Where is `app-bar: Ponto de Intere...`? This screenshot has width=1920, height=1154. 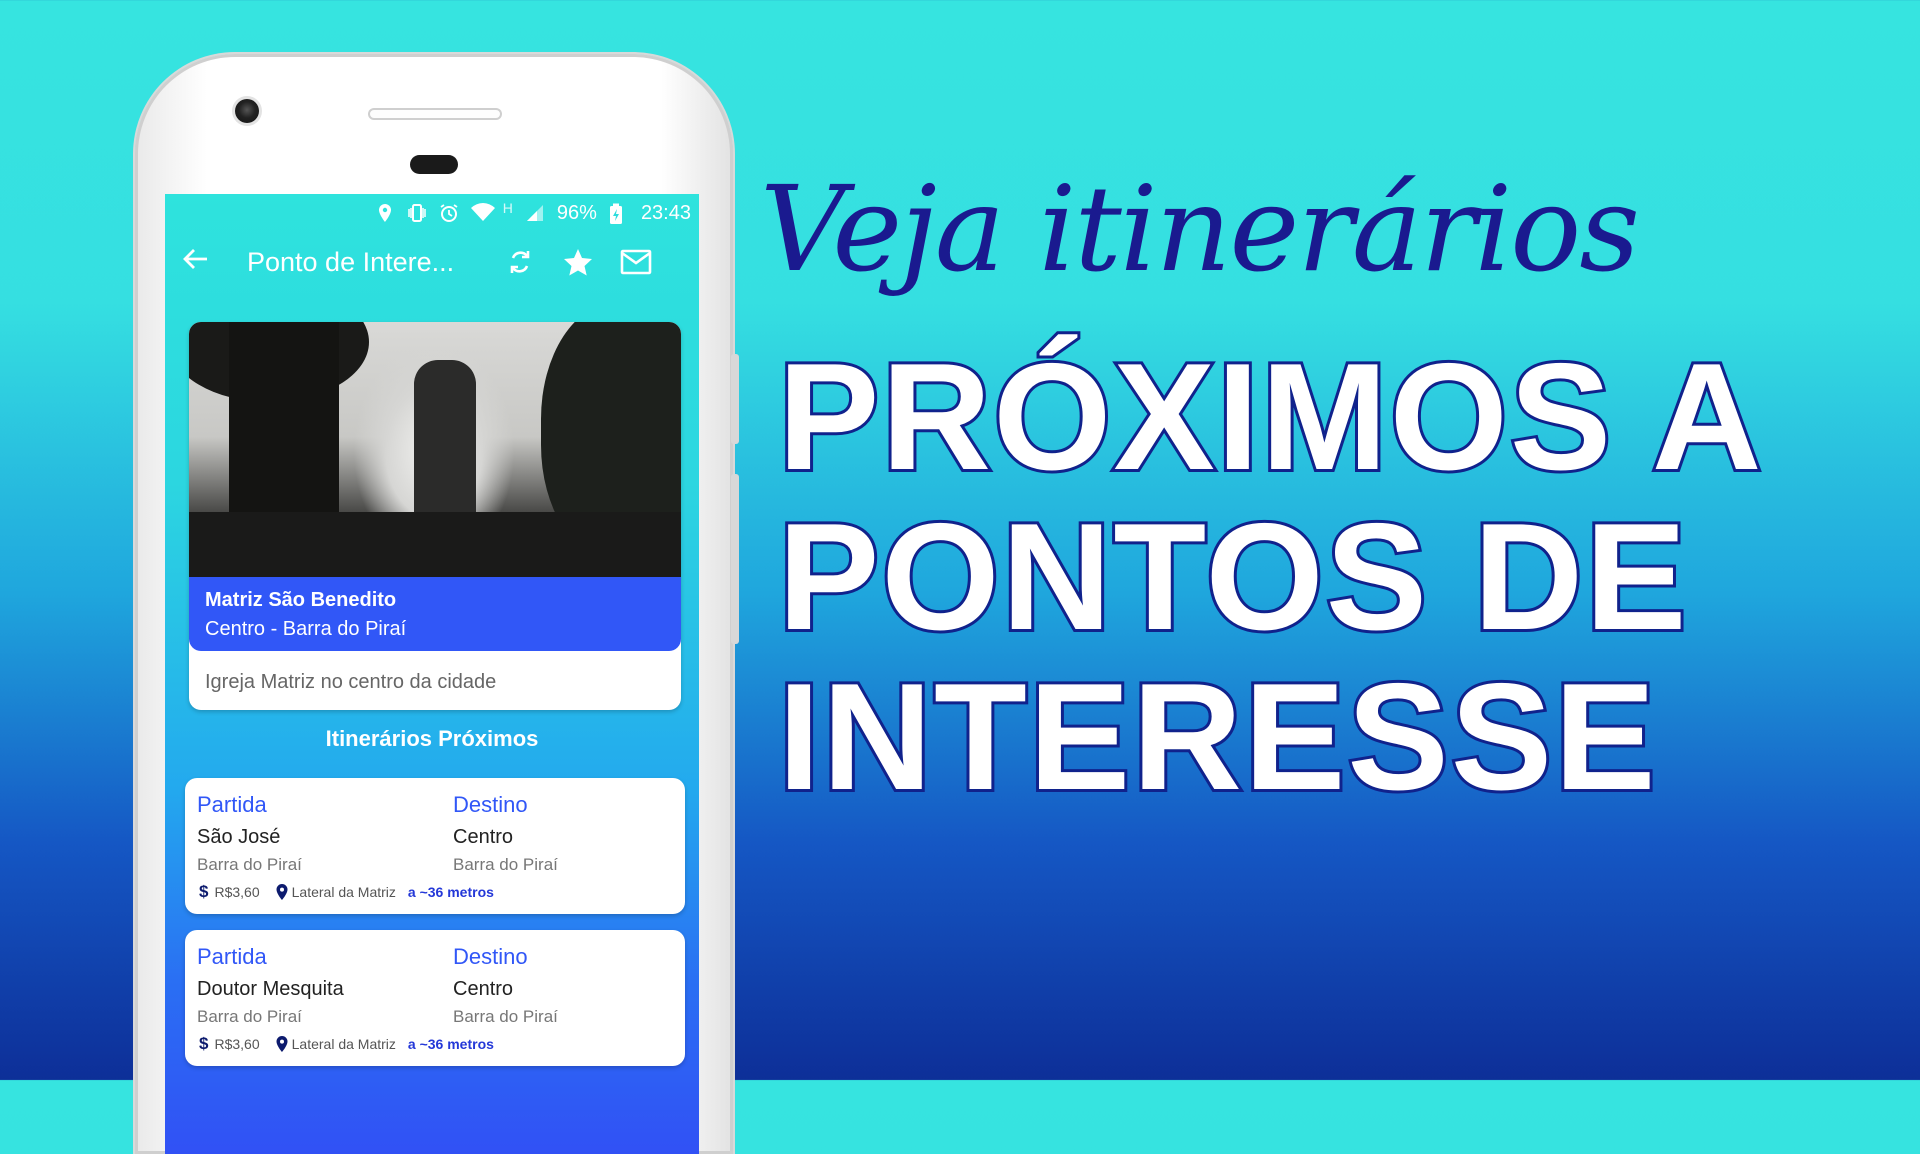
app-bar: Ponto de Intere... is located at coordinates (432, 262).